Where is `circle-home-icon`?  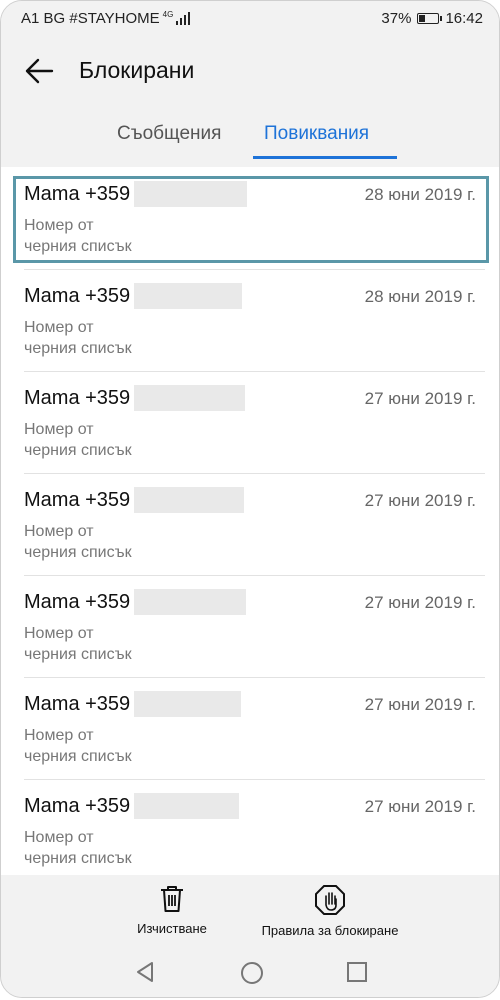 circle-home-icon is located at coordinates (252, 973).